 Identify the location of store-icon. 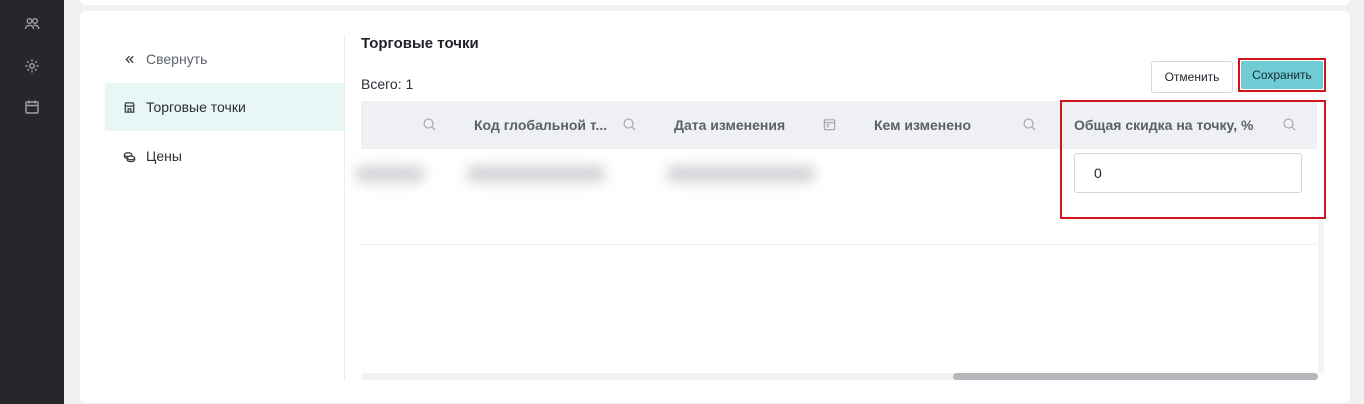
(129, 107).